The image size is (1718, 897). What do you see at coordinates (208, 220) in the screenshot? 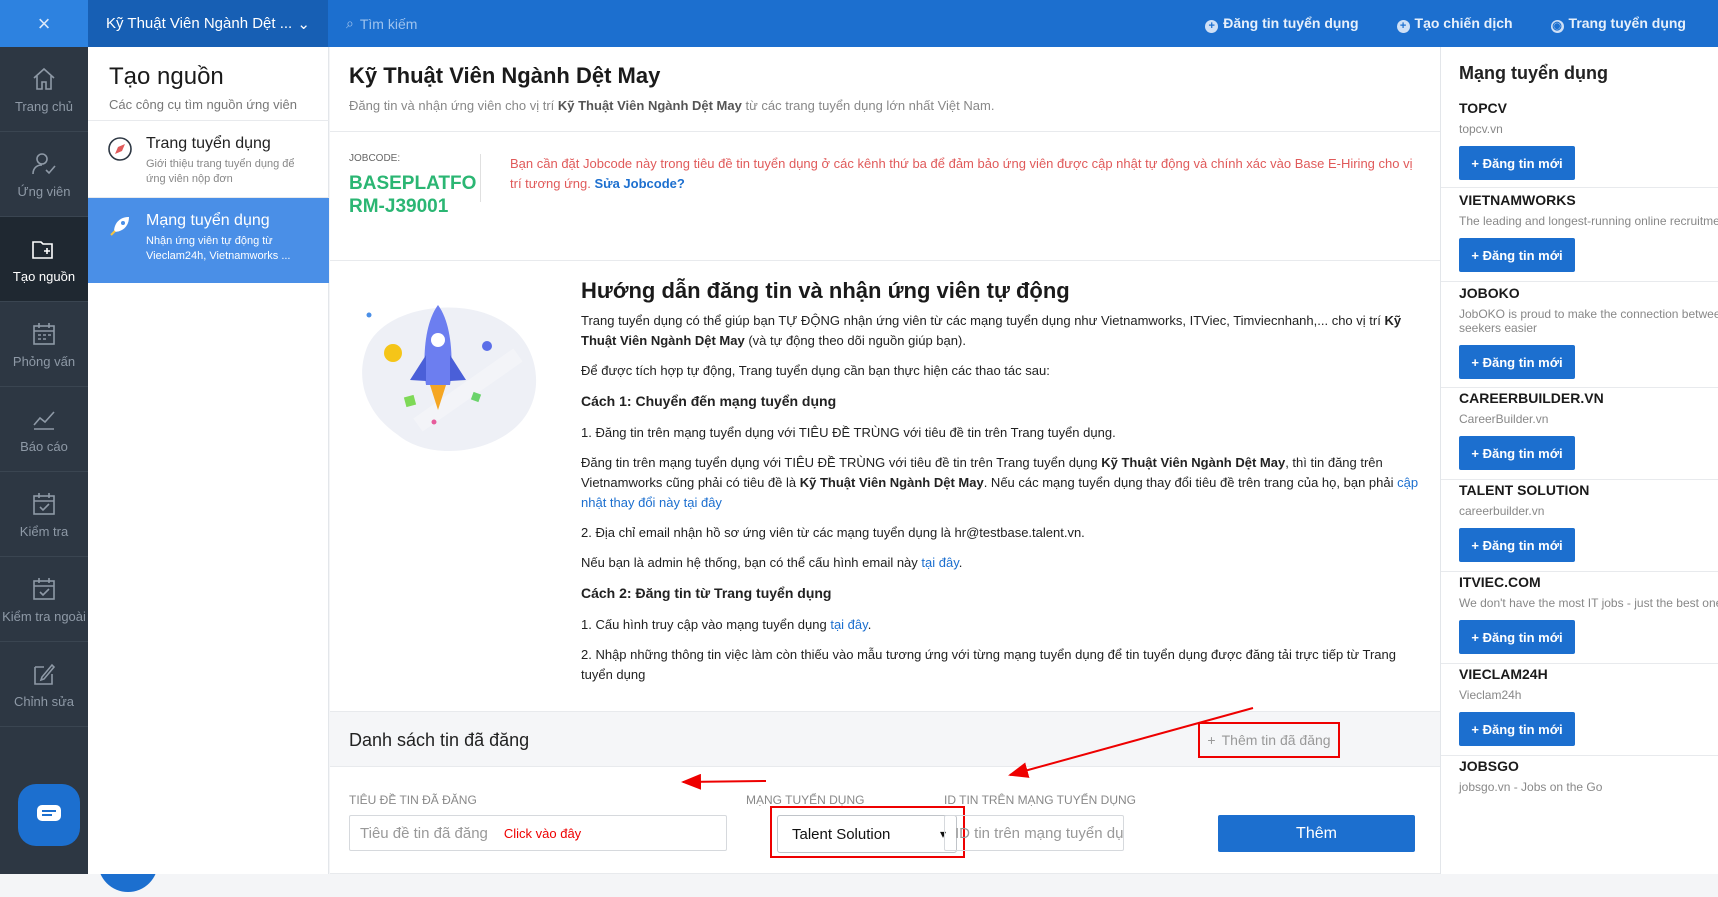
I see `sidebar-item-title: Mạng tuyển dụng` at bounding box center [208, 220].